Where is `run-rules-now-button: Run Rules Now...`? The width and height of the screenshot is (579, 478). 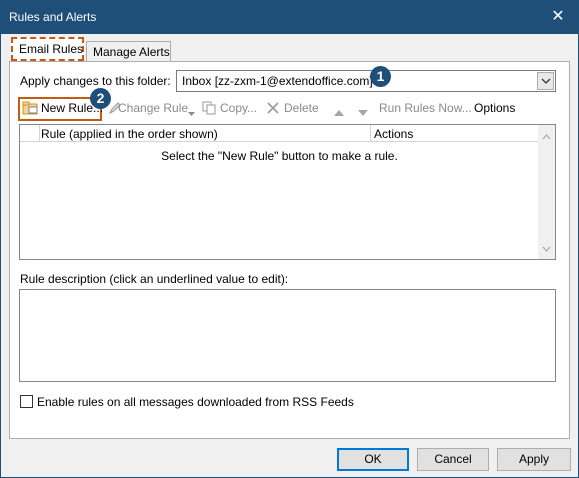 run-rules-now-button: Run Rules Now... is located at coordinates (425, 108).